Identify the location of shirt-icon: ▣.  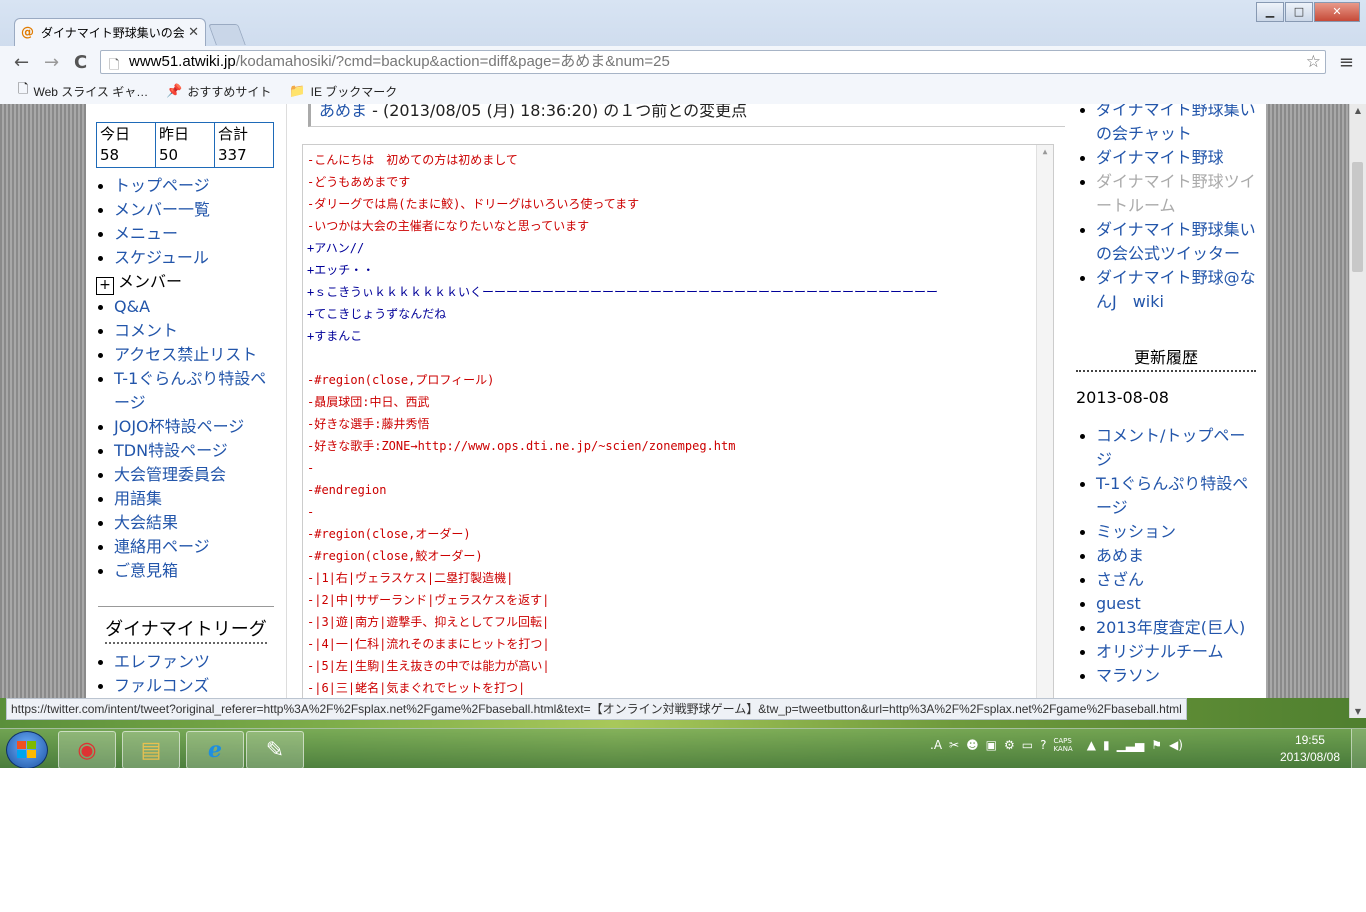
(991, 745).